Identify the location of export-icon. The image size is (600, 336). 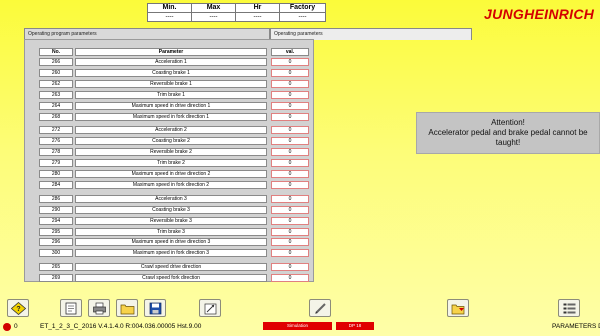
(210, 308).